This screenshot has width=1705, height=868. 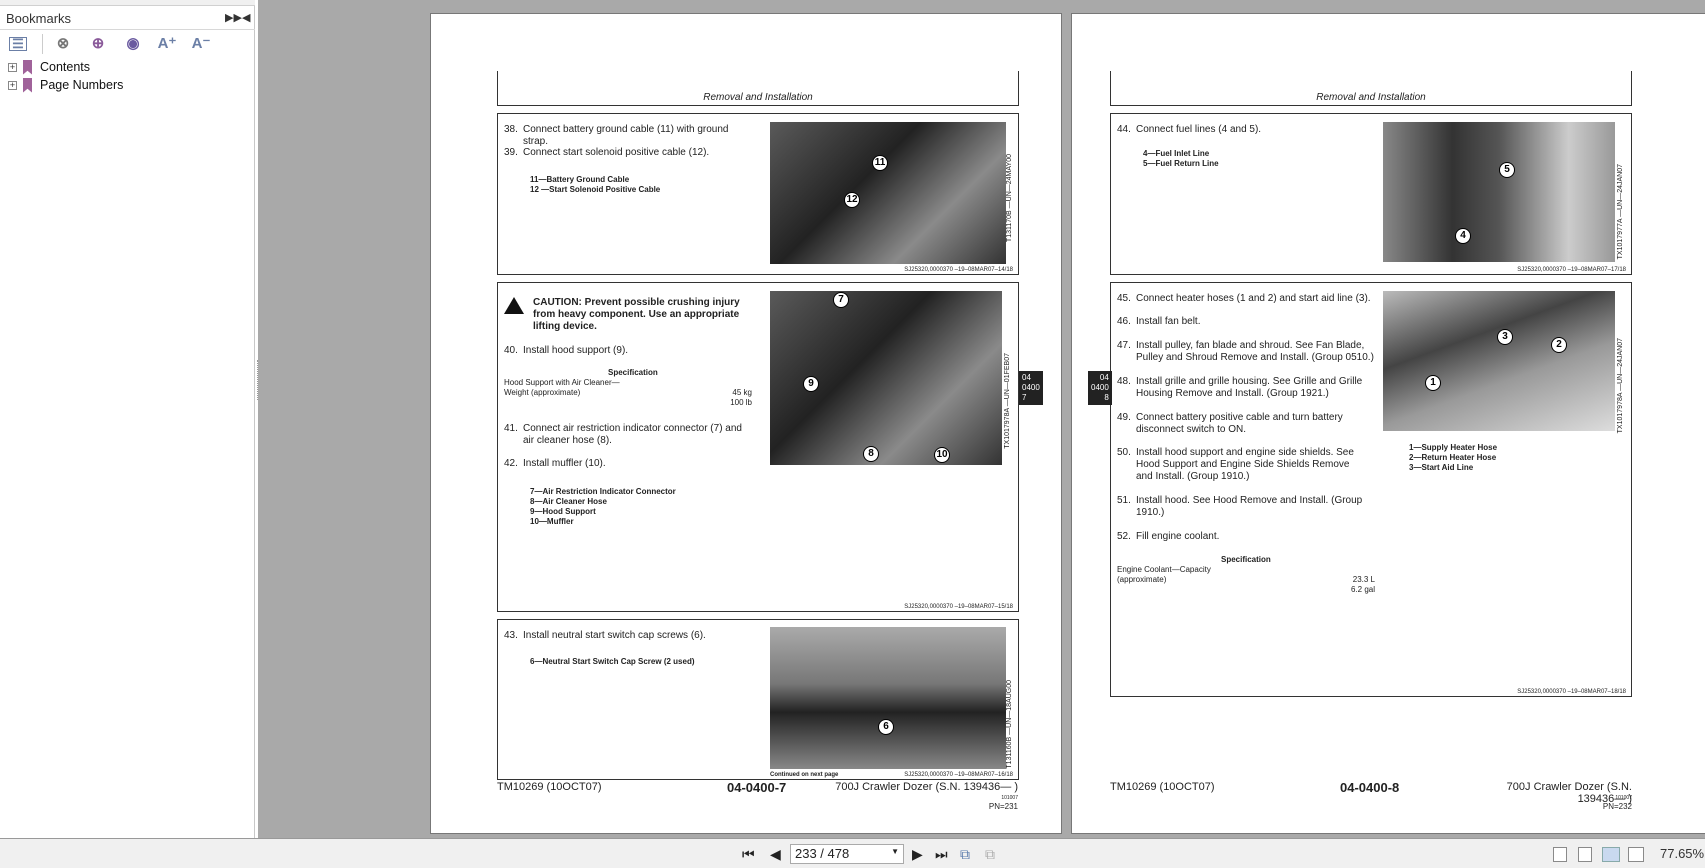 What do you see at coordinates (852, 200) in the screenshot?
I see `callout: 12` at bounding box center [852, 200].